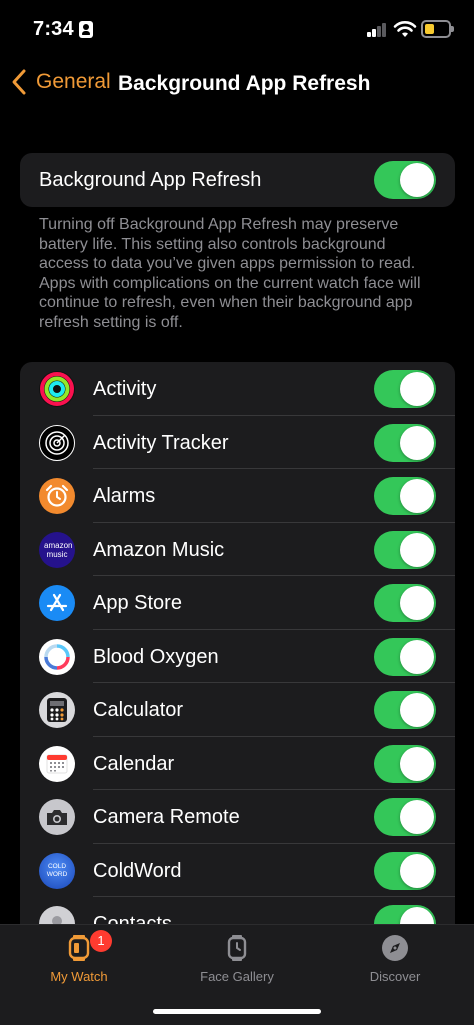 This screenshot has height=1025, width=474. What do you see at coordinates (137, 603) in the screenshot?
I see `app-name: App Store` at bounding box center [137, 603].